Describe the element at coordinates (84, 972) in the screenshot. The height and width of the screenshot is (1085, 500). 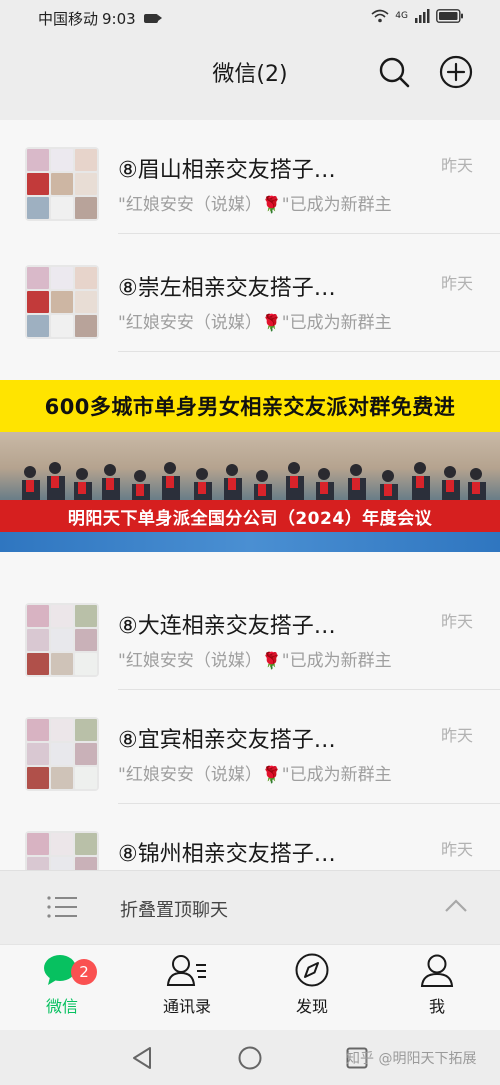
I see `unread-badge: 2` at that location.